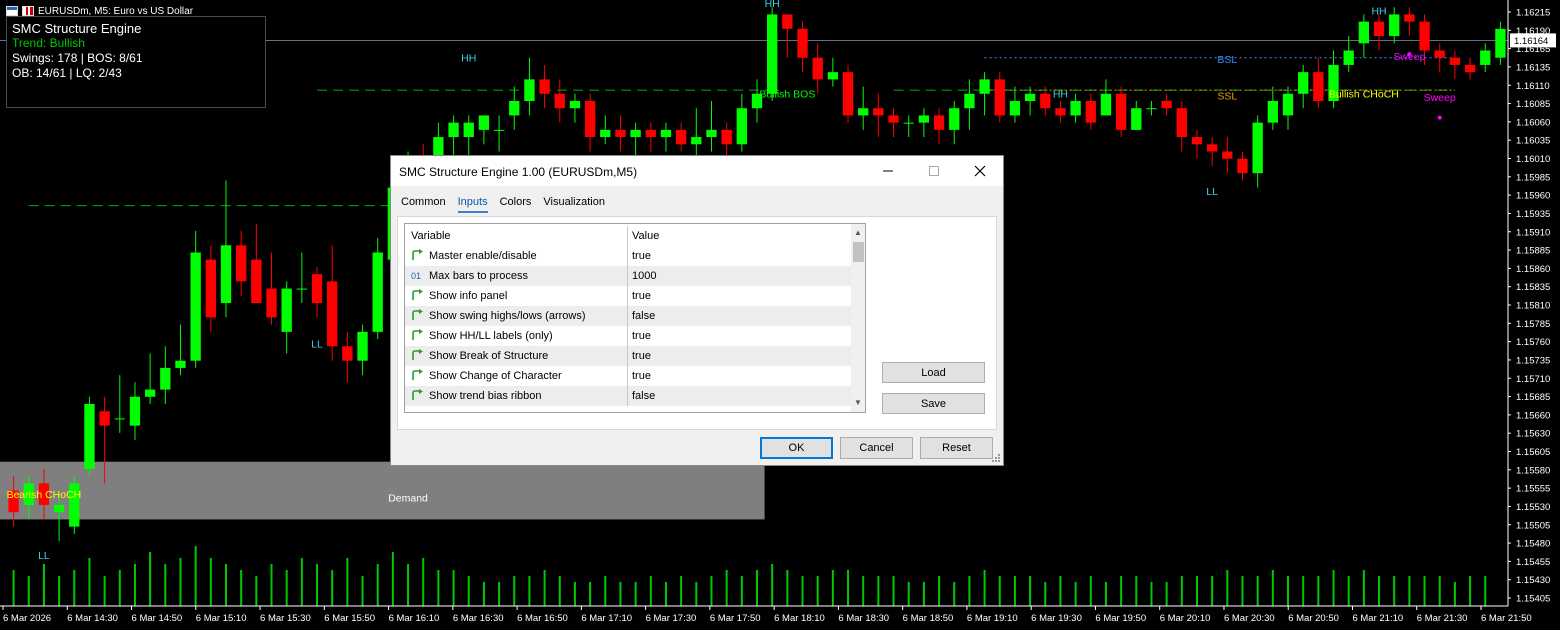  I want to click on variable-name: Show info panel, so click(468, 296).